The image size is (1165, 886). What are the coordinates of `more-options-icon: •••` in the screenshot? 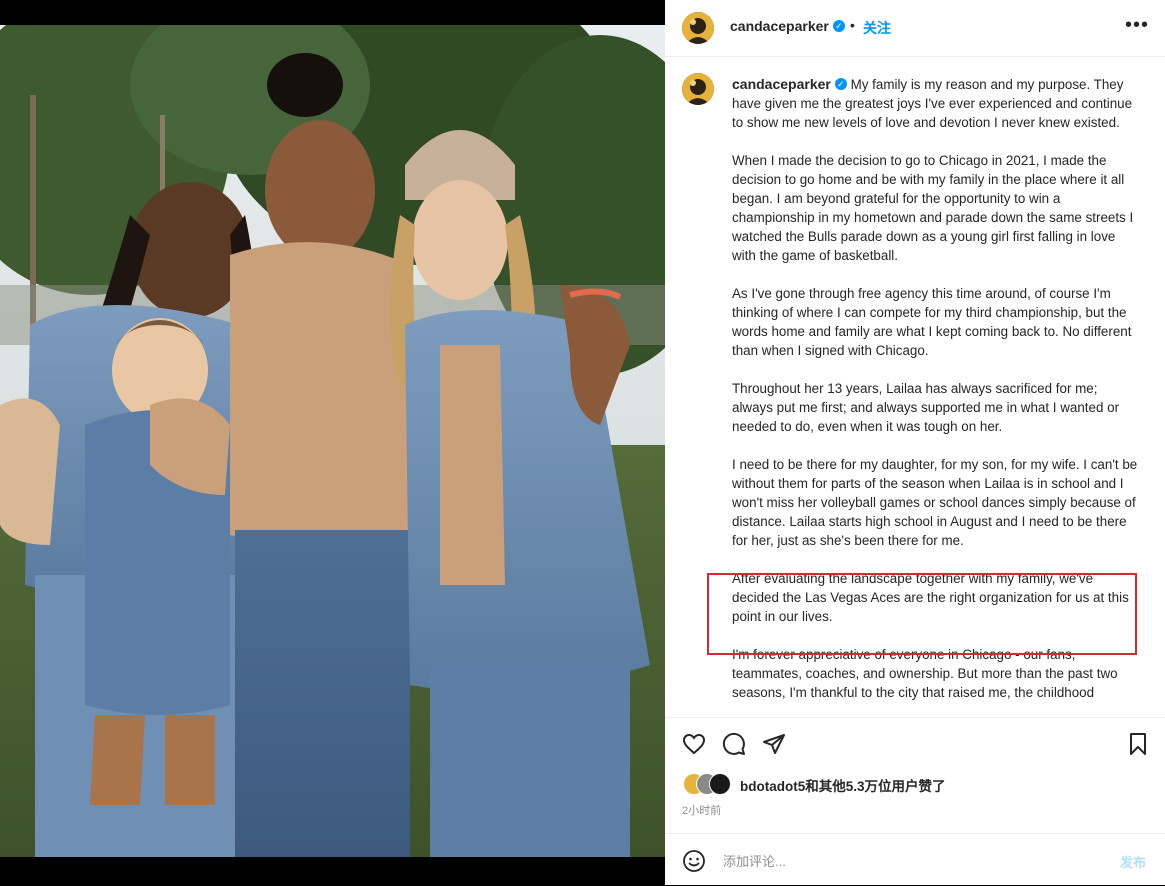 It's located at (1137, 25).